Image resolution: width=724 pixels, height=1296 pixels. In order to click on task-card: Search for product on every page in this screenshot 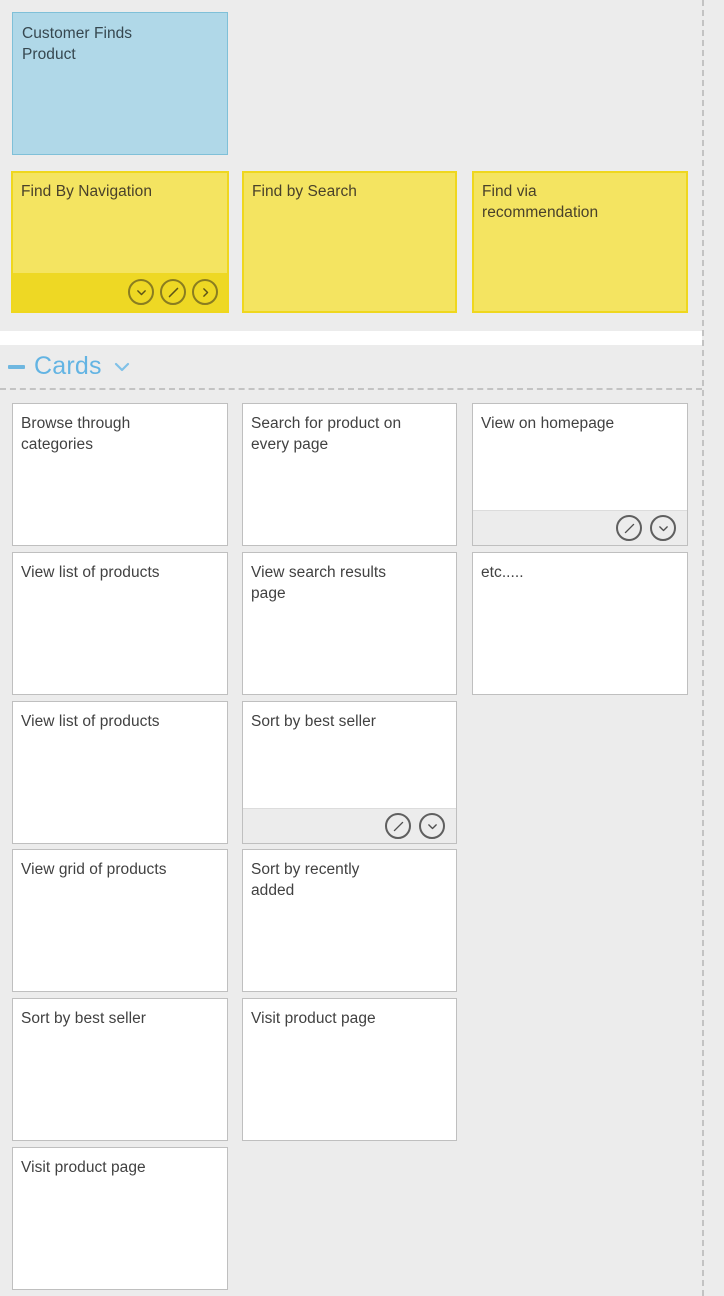, I will do `click(349, 474)`.